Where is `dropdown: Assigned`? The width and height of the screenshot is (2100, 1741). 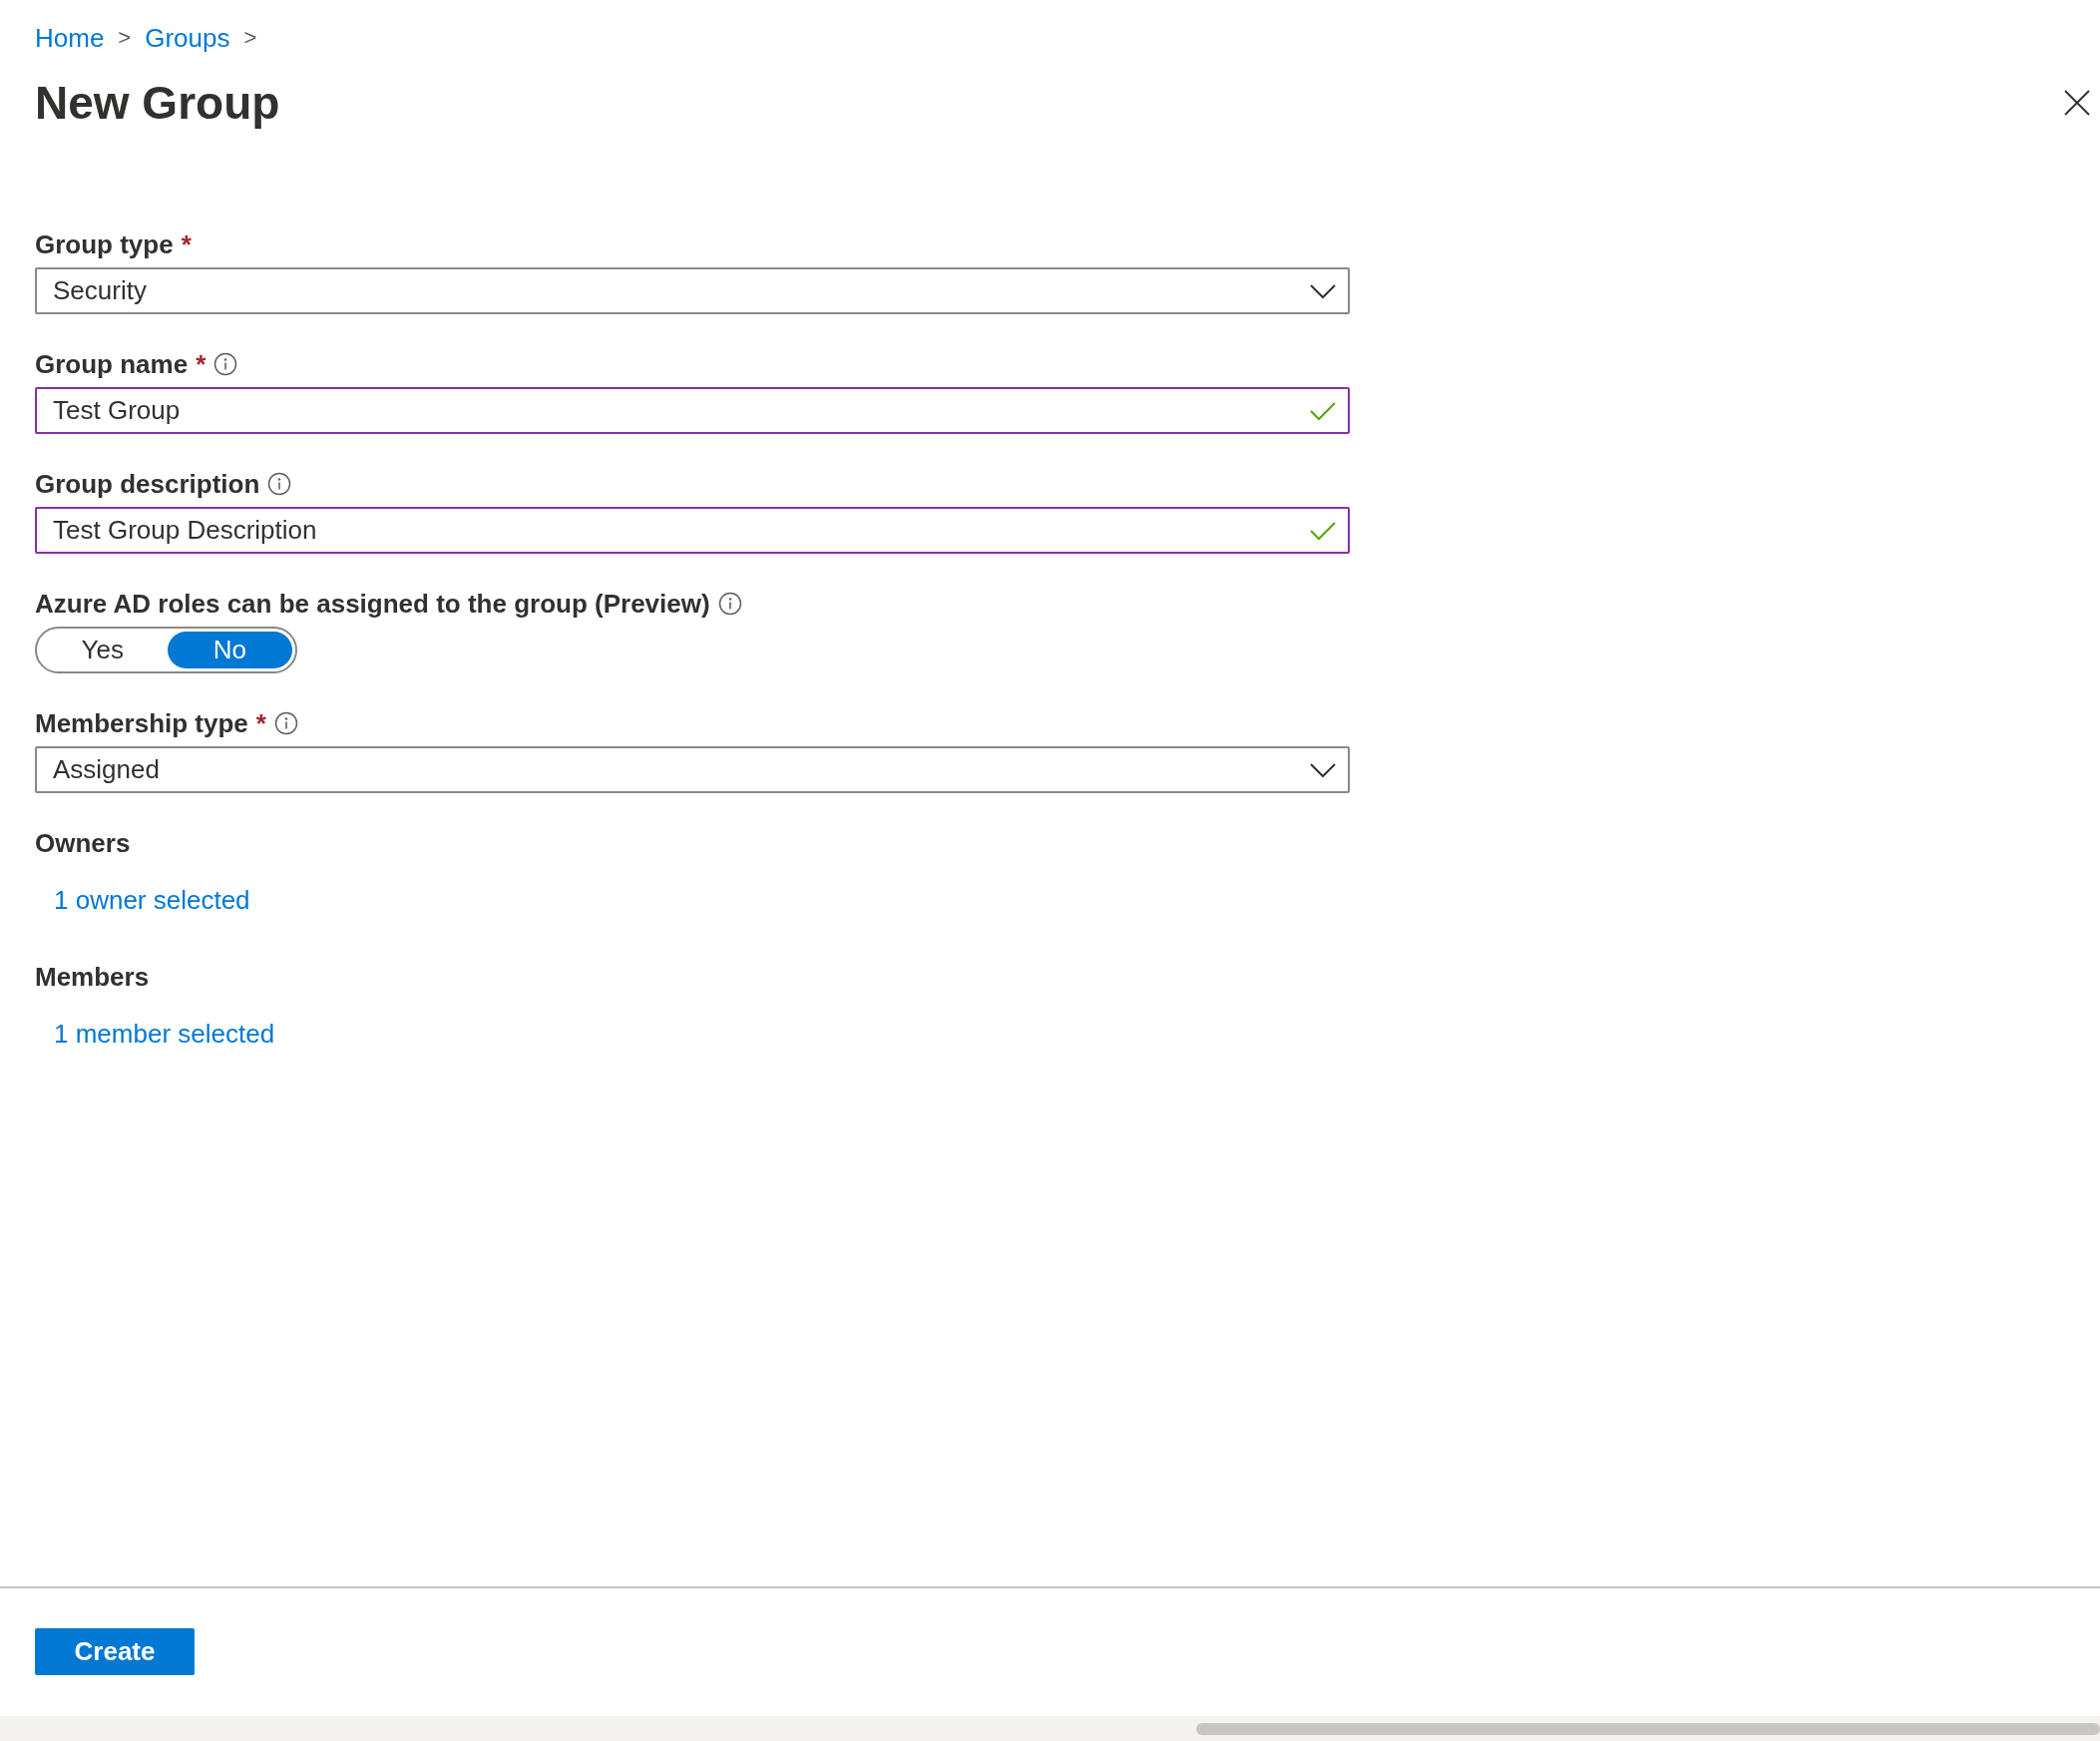 dropdown: Assigned is located at coordinates (692, 769).